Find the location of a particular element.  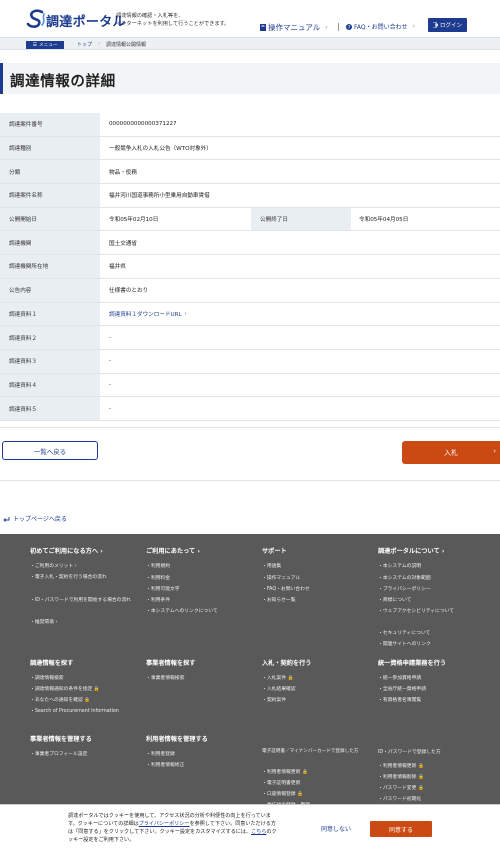

footer-link-label: ご利用のメリット is located at coordinates (54, 566).